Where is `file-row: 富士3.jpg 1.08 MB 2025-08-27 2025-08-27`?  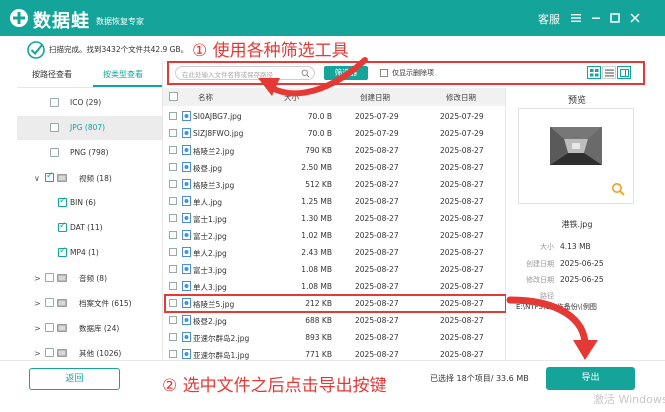 file-row: 富士3.jpg 1.08 MB 2025-08-27 2025-08-27 is located at coordinates (334, 269).